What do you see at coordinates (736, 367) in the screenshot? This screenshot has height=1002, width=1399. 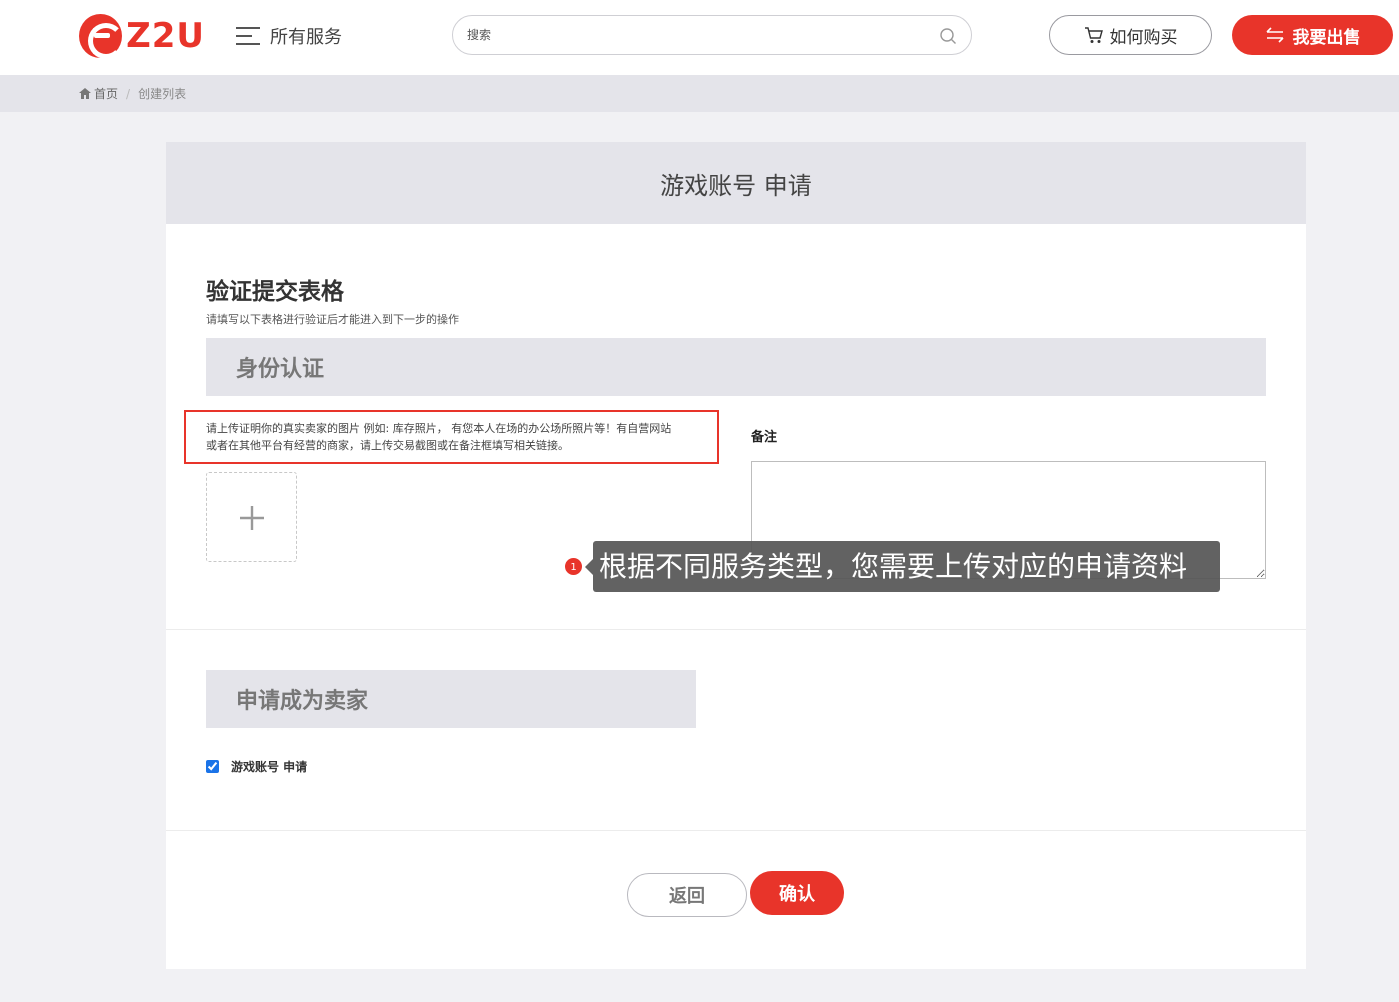 I see `identity-section-header: 身份认证` at bounding box center [736, 367].